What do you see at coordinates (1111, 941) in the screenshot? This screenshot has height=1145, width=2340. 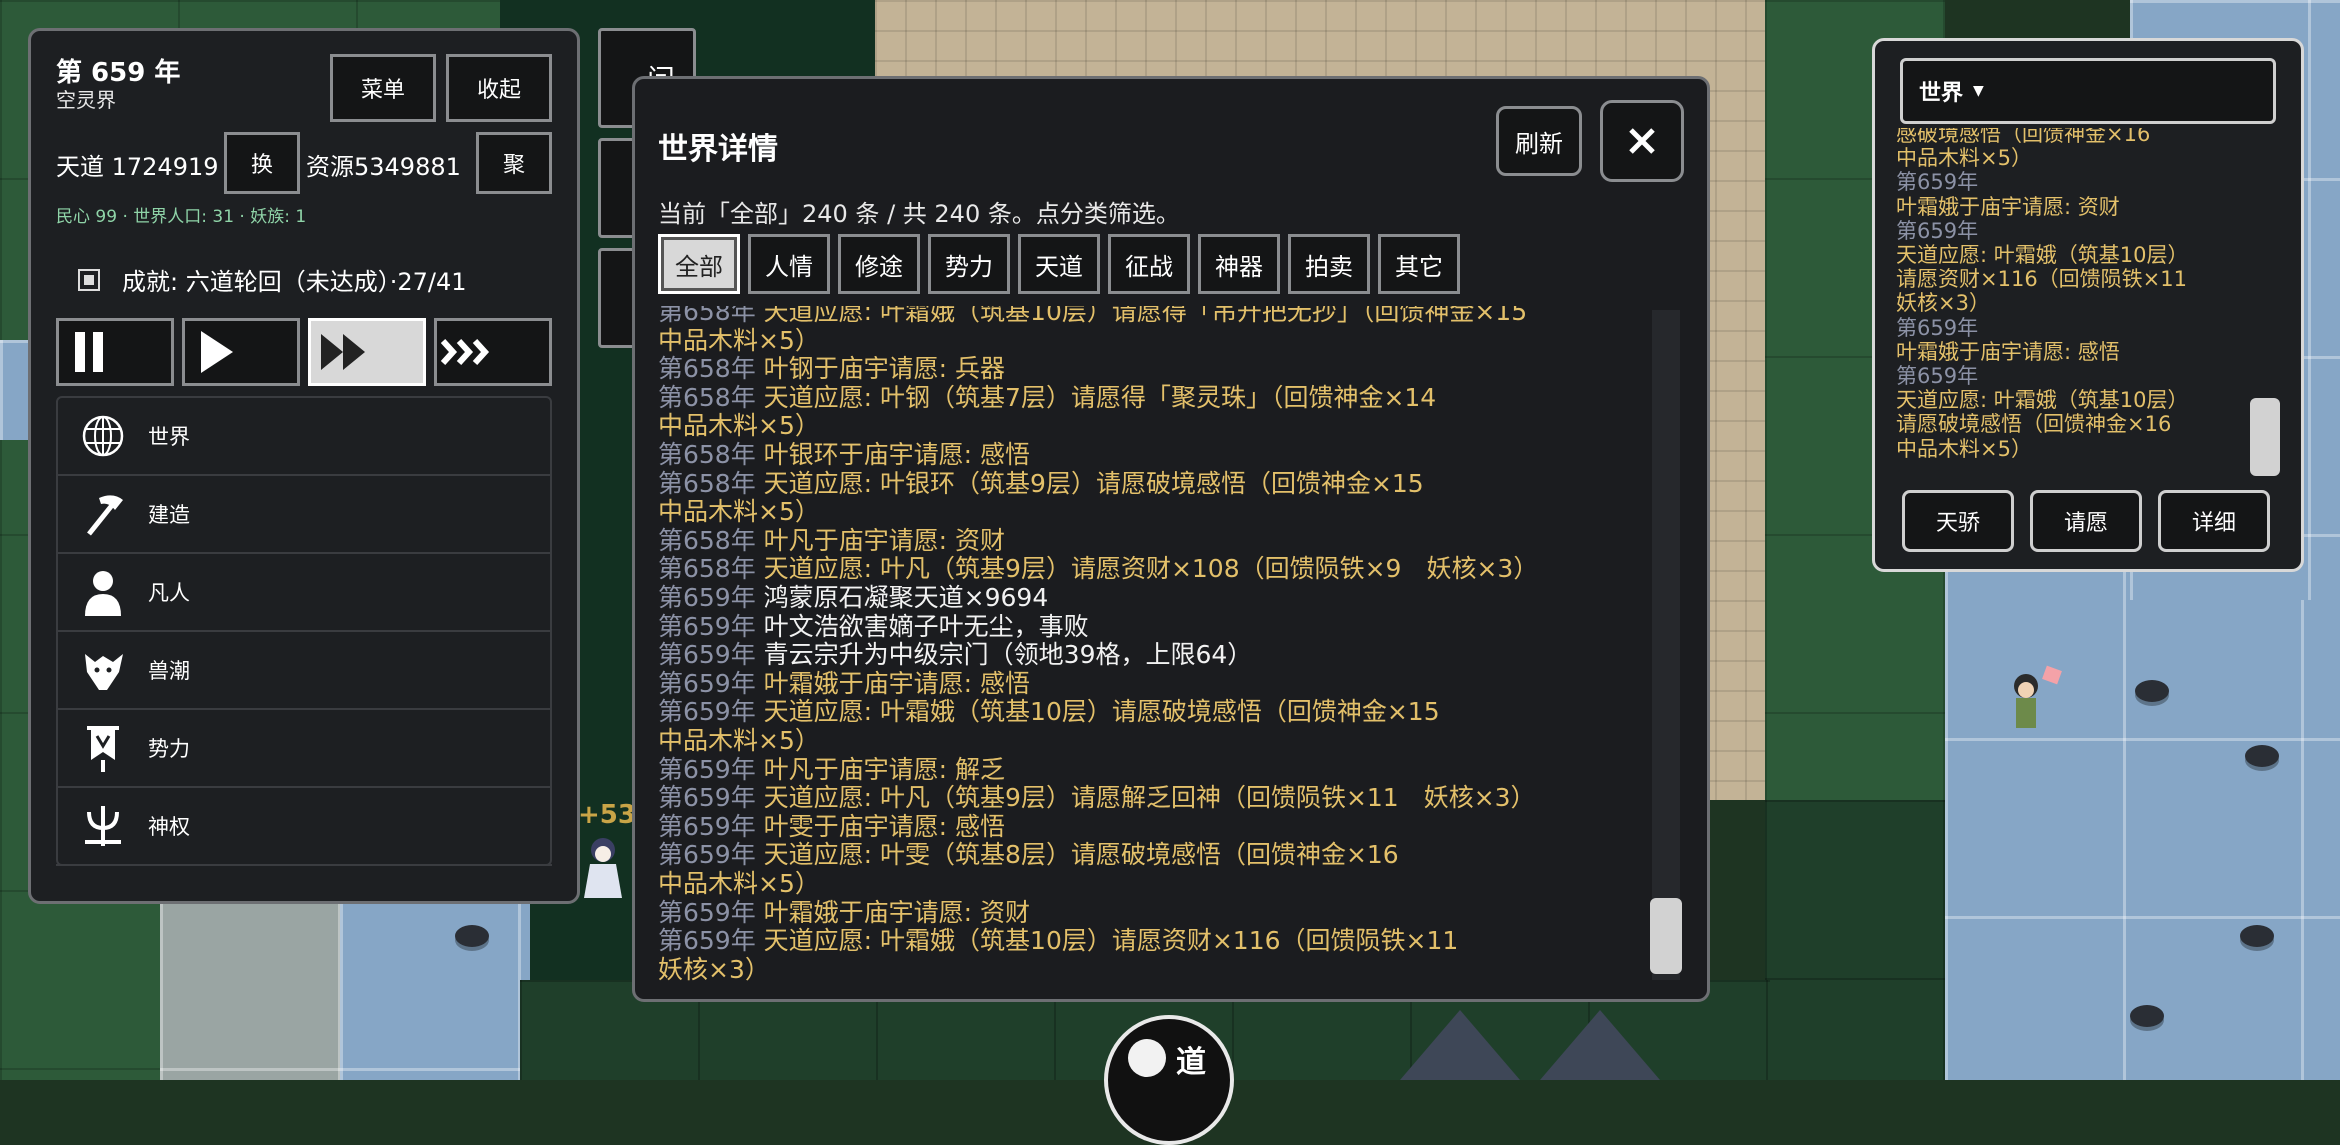 I see `log-text: 天道应愿: 叶霜娥（筑基10层）请愿资财×116（回馈陨铁×11` at bounding box center [1111, 941].